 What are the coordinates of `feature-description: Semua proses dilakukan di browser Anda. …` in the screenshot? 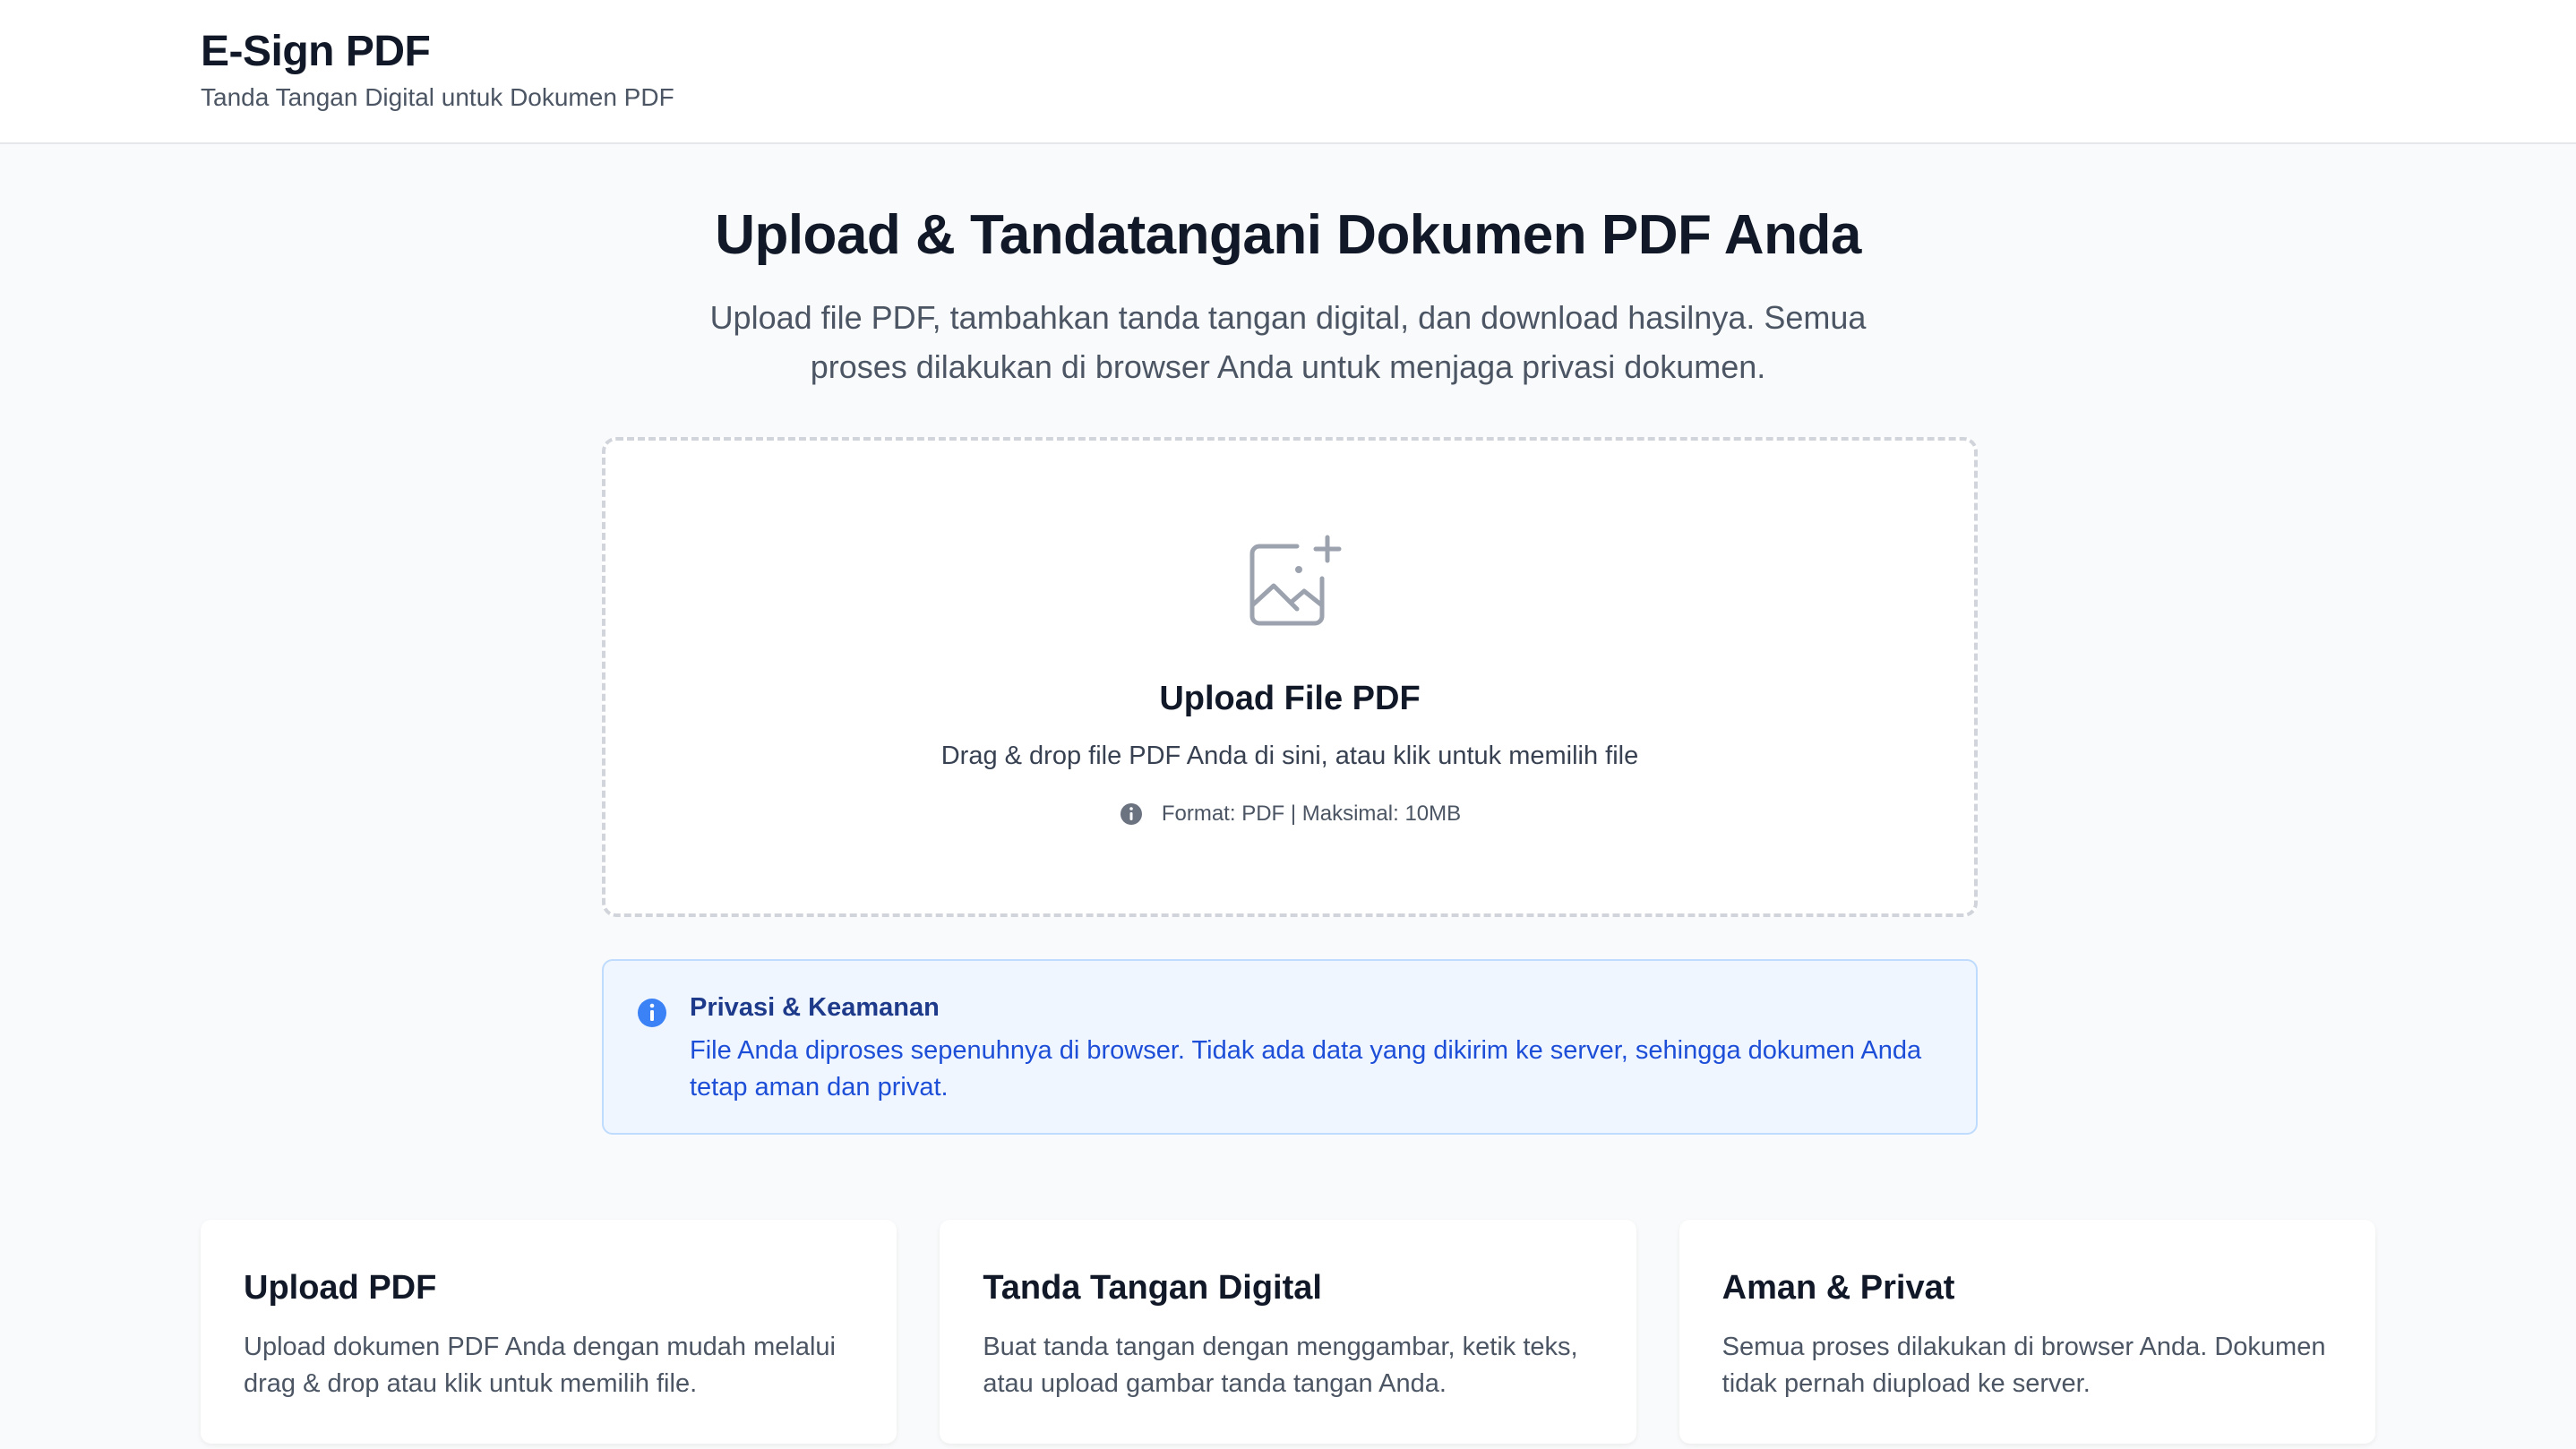 It's located at (2024, 1366).